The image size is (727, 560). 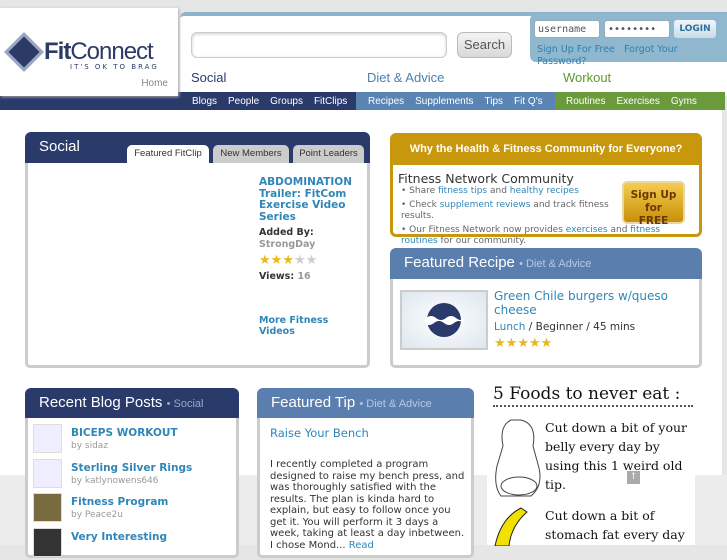 What do you see at coordinates (133, 543) in the screenshot?
I see `blog-post-item: Very Interesting` at bounding box center [133, 543].